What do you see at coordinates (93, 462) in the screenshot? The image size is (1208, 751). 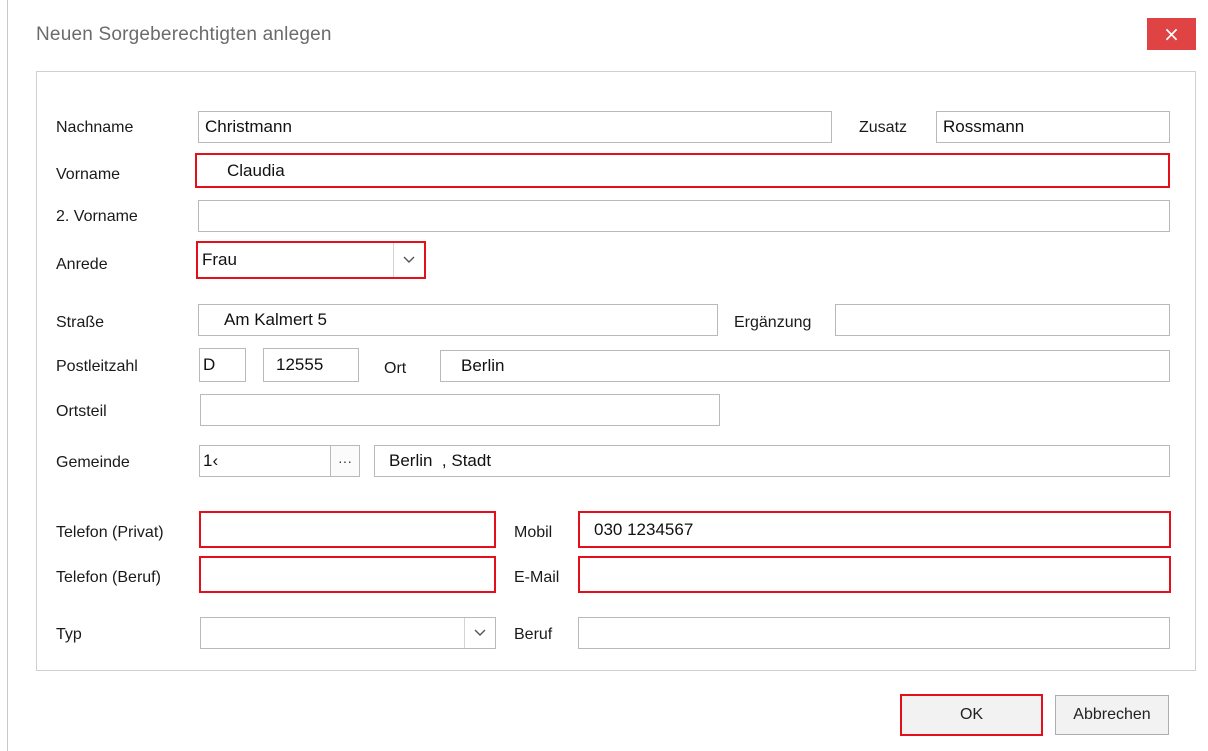 I see `gemeinde-label: Gemeinde` at bounding box center [93, 462].